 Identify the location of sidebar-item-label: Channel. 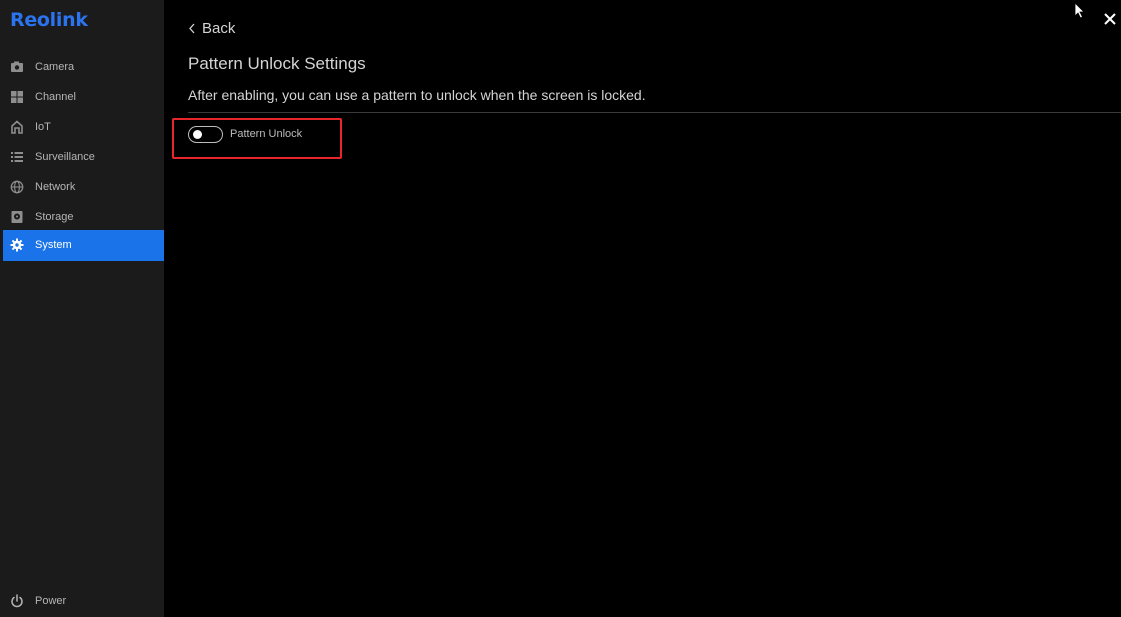
(55, 97).